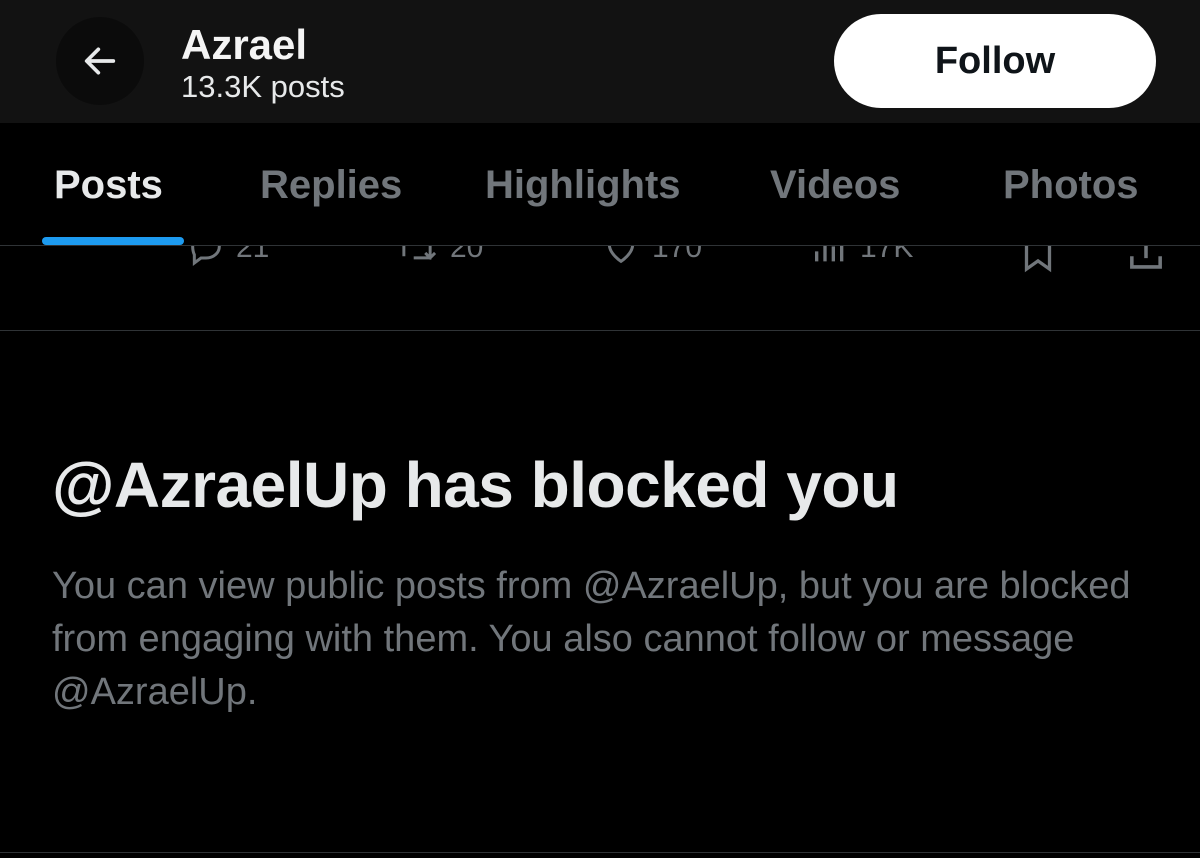  What do you see at coordinates (600, 288) in the screenshot?
I see `post-action-row: 21 20 170 17K` at bounding box center [600, 288].